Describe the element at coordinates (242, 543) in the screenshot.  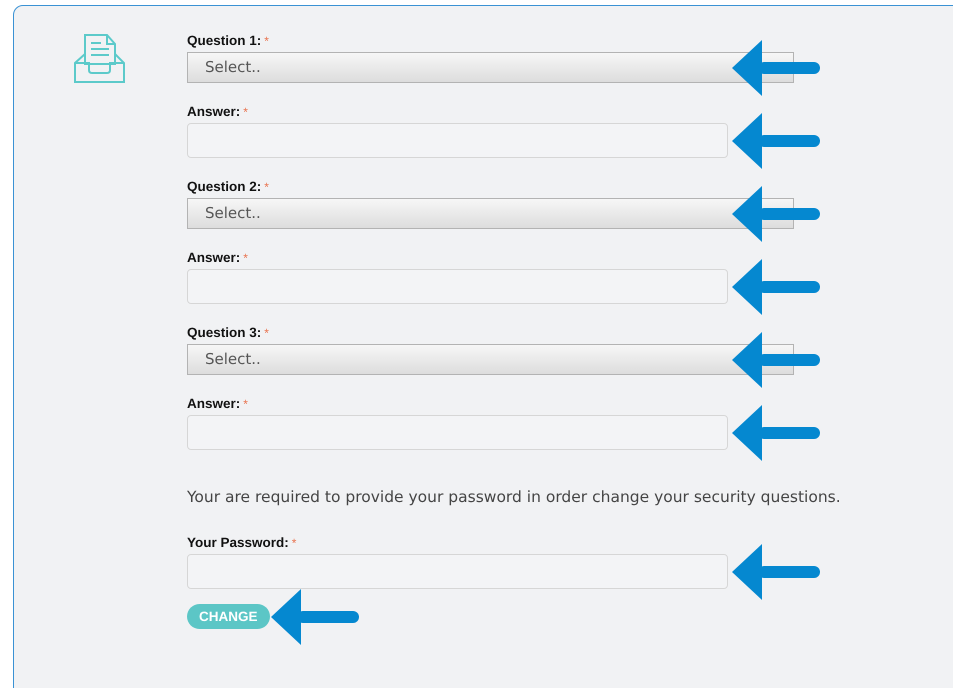
I see `field-label: Your Password: *` at that location.